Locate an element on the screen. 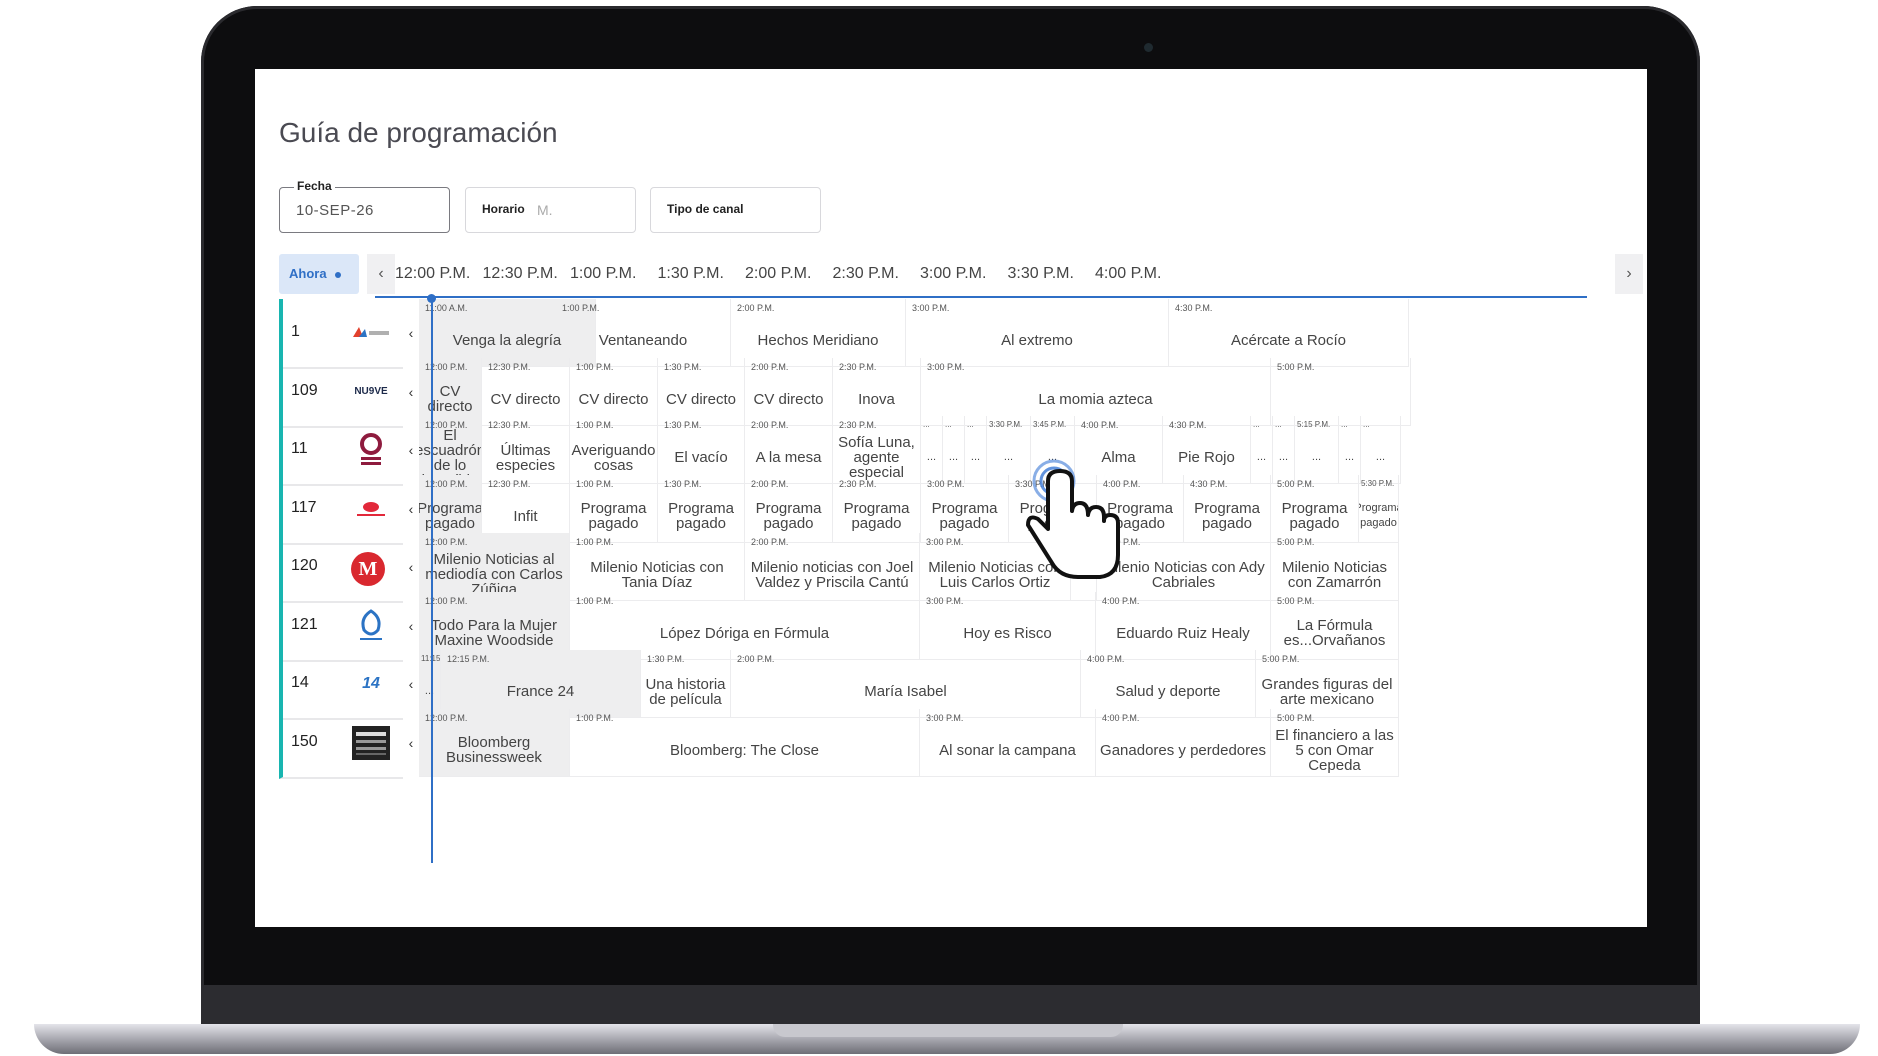 This screenshot has width=1878, height=1056. chevron-right-icon: › is located at coordinates (1629, 274).